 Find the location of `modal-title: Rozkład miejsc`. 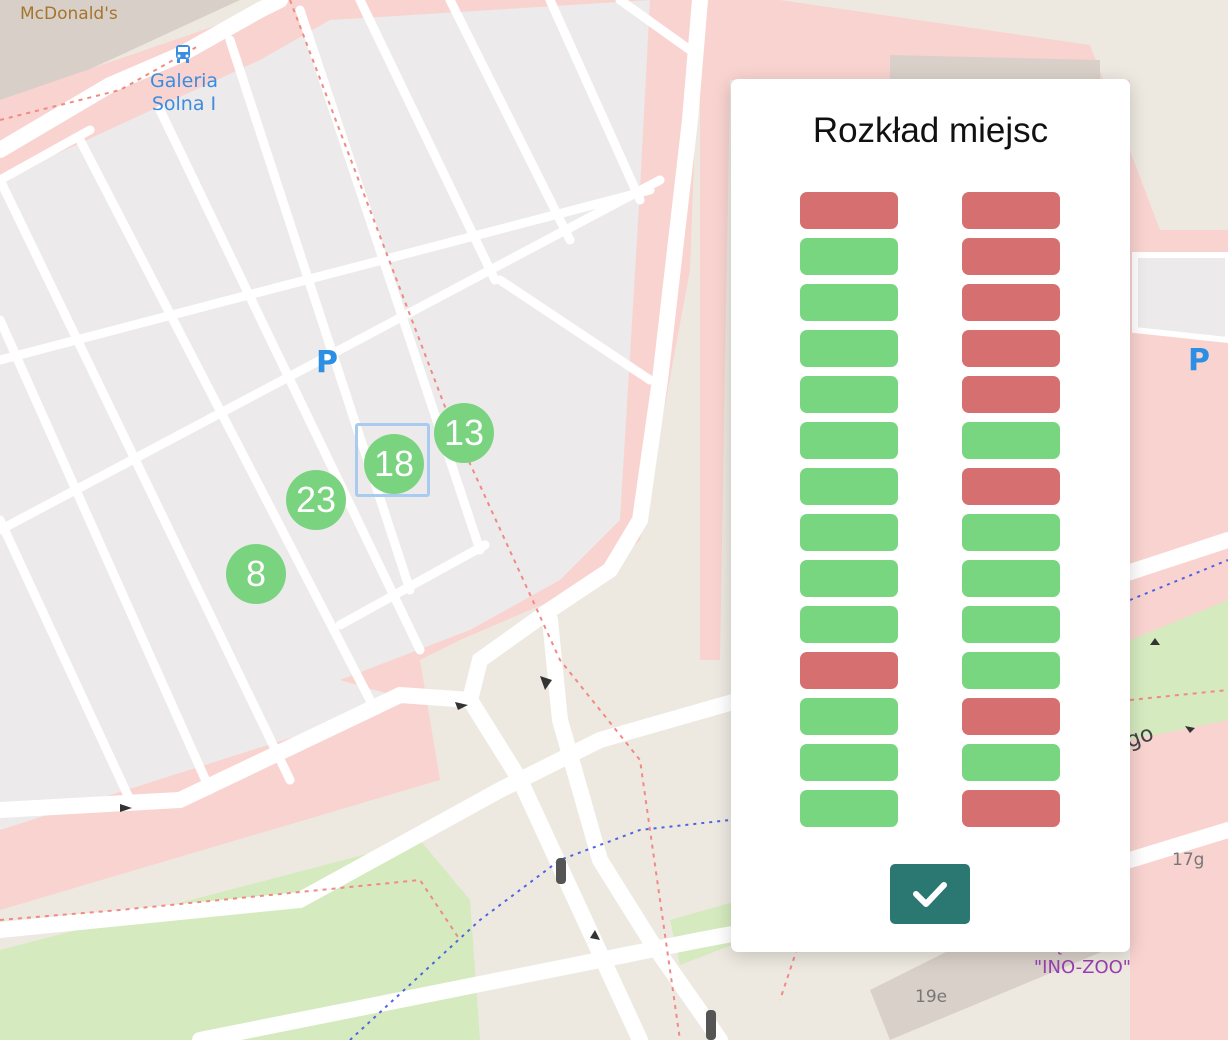

modal-title: Rozkład miejsc is located at coordinates (930, 130).